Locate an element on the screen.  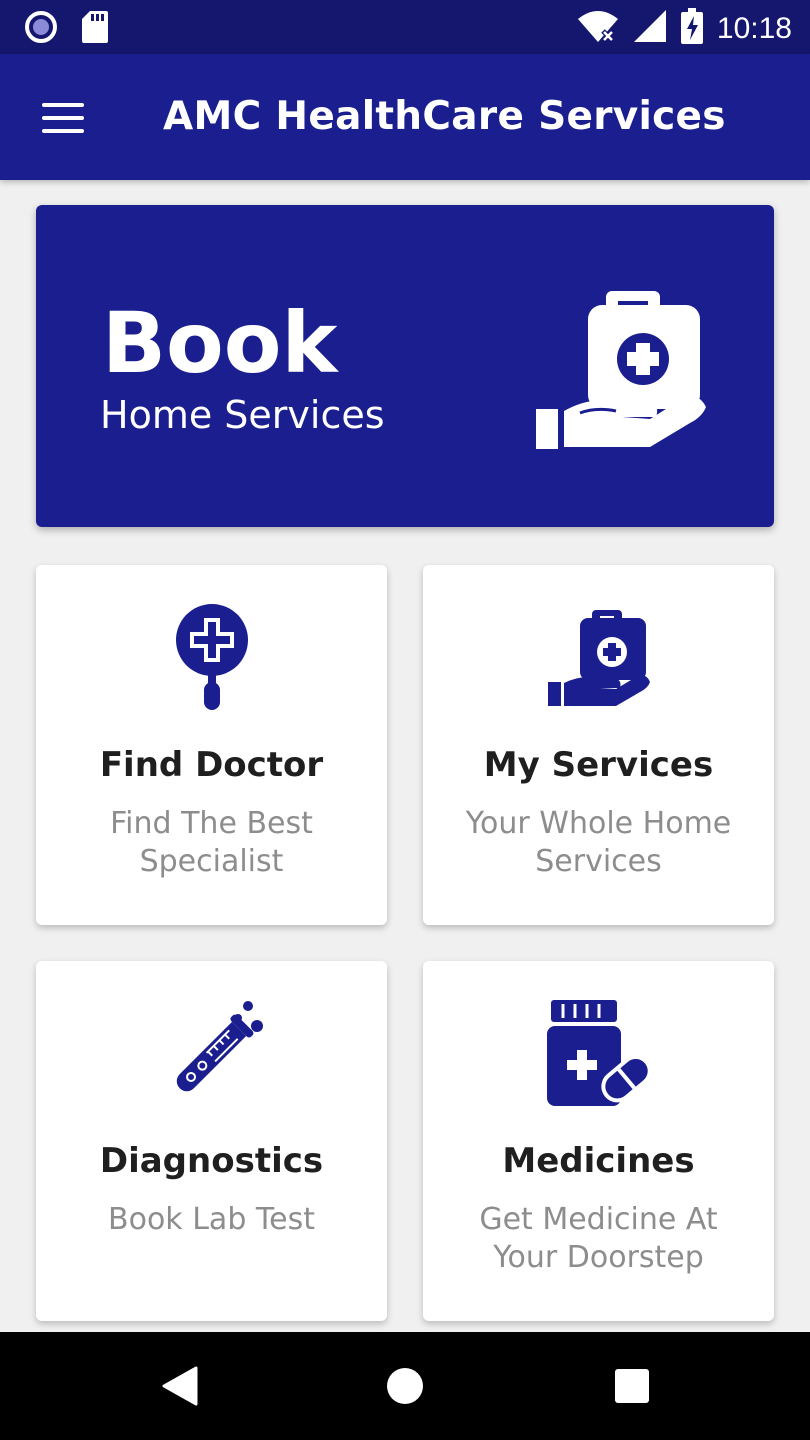
card-subtitle: Find The Best Specialist is located at coordinates (211, 842).